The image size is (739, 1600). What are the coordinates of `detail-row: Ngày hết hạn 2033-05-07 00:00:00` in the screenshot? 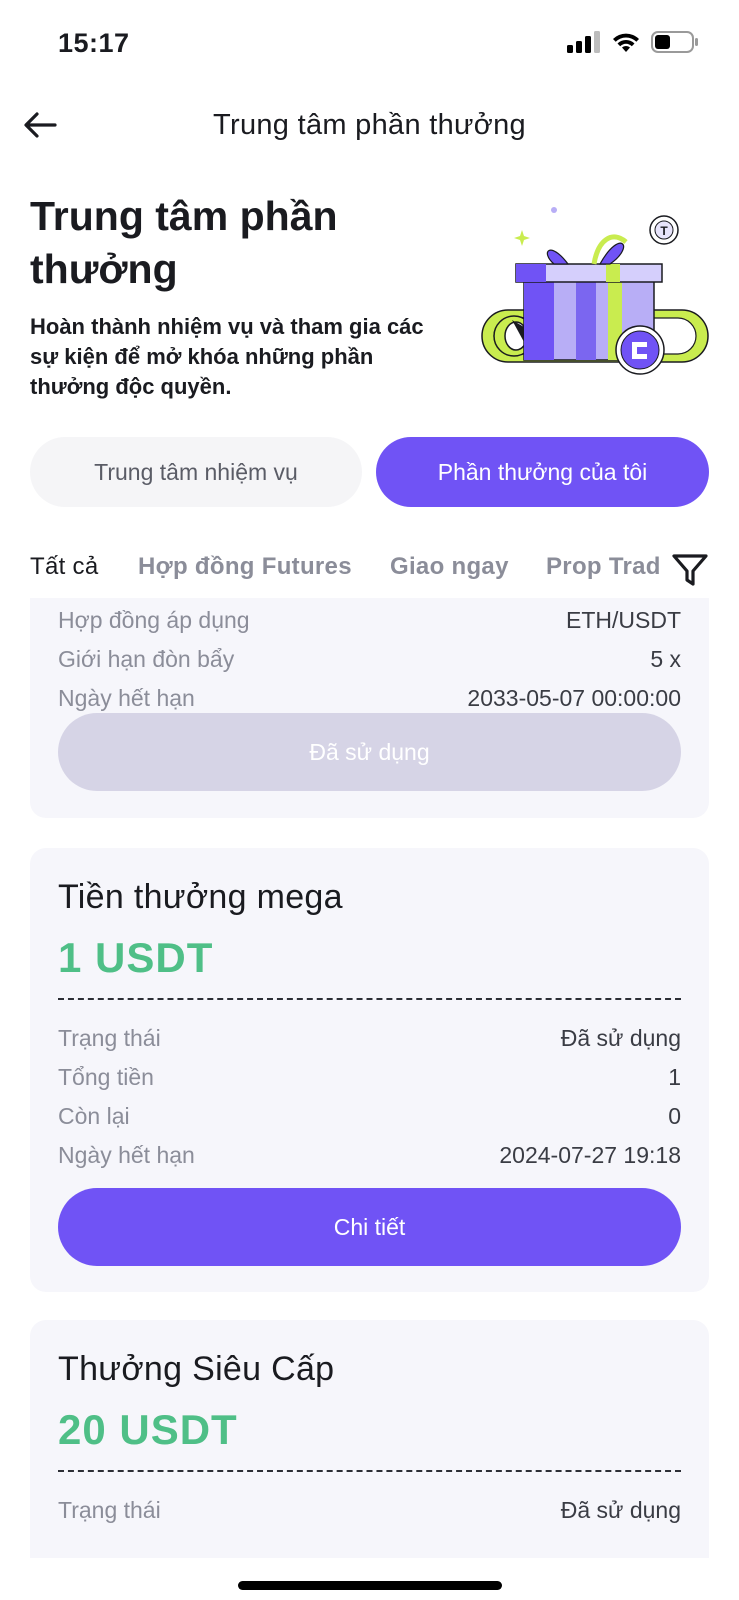 It's located at (369, 698).